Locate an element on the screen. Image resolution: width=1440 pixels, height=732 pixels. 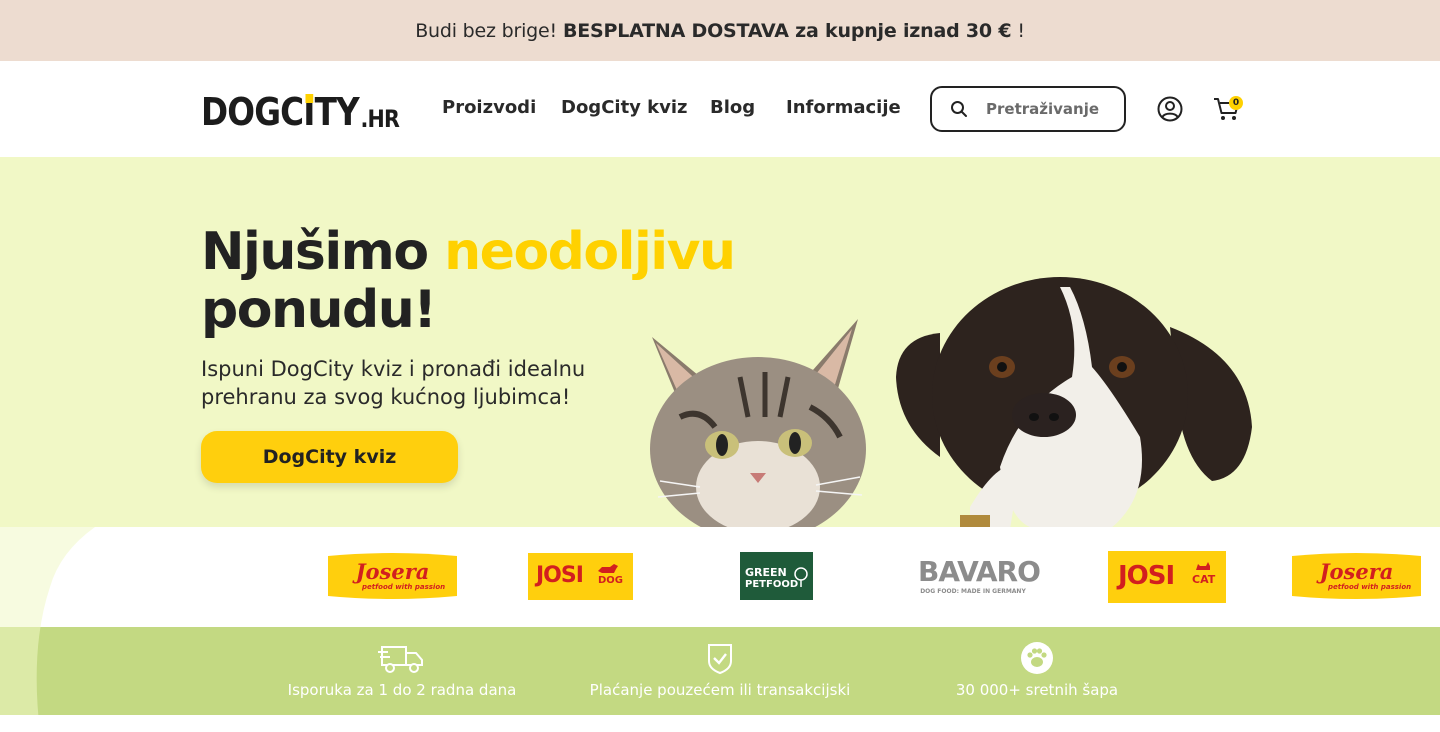
cat-and-dog-image is located at coordinates (951, 403).